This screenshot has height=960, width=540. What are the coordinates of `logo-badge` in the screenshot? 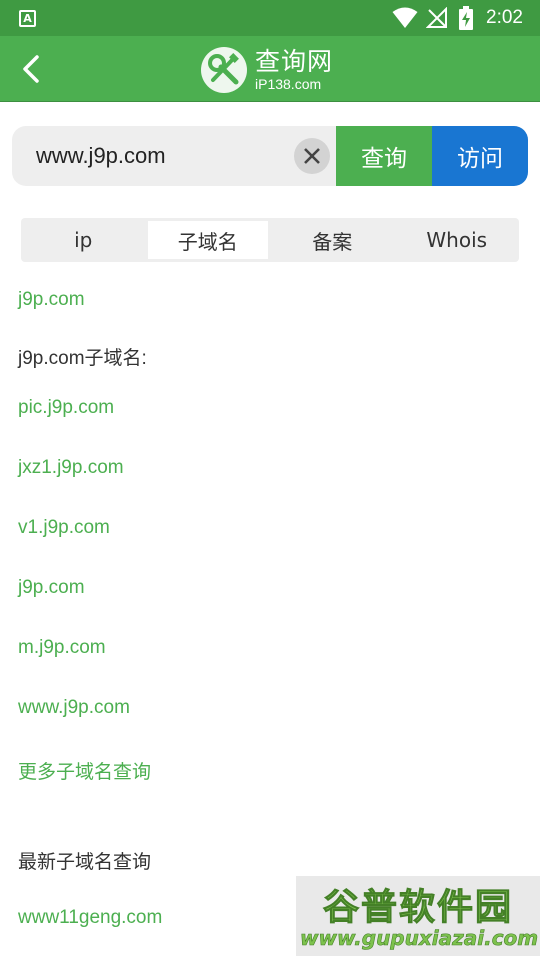 It's located at (224, 70).